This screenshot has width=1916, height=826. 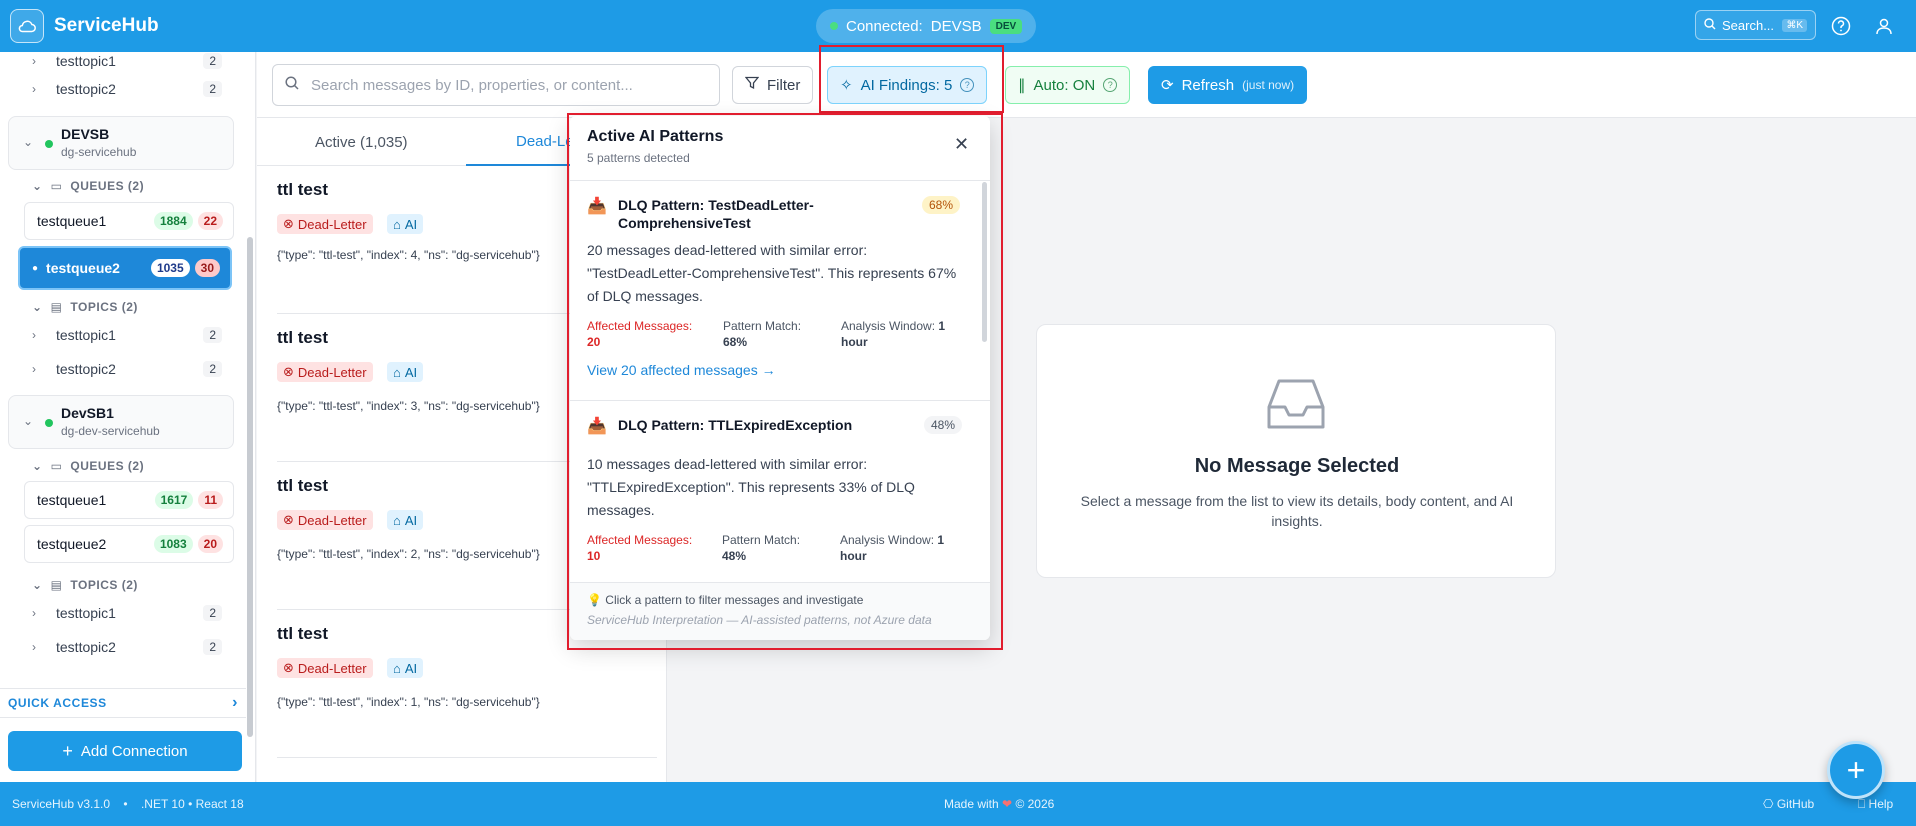 What do you see at coordinates (1768, 804) in the screenshot?
I see `github-icon: ⎔` at bounding box center [1768, 804].